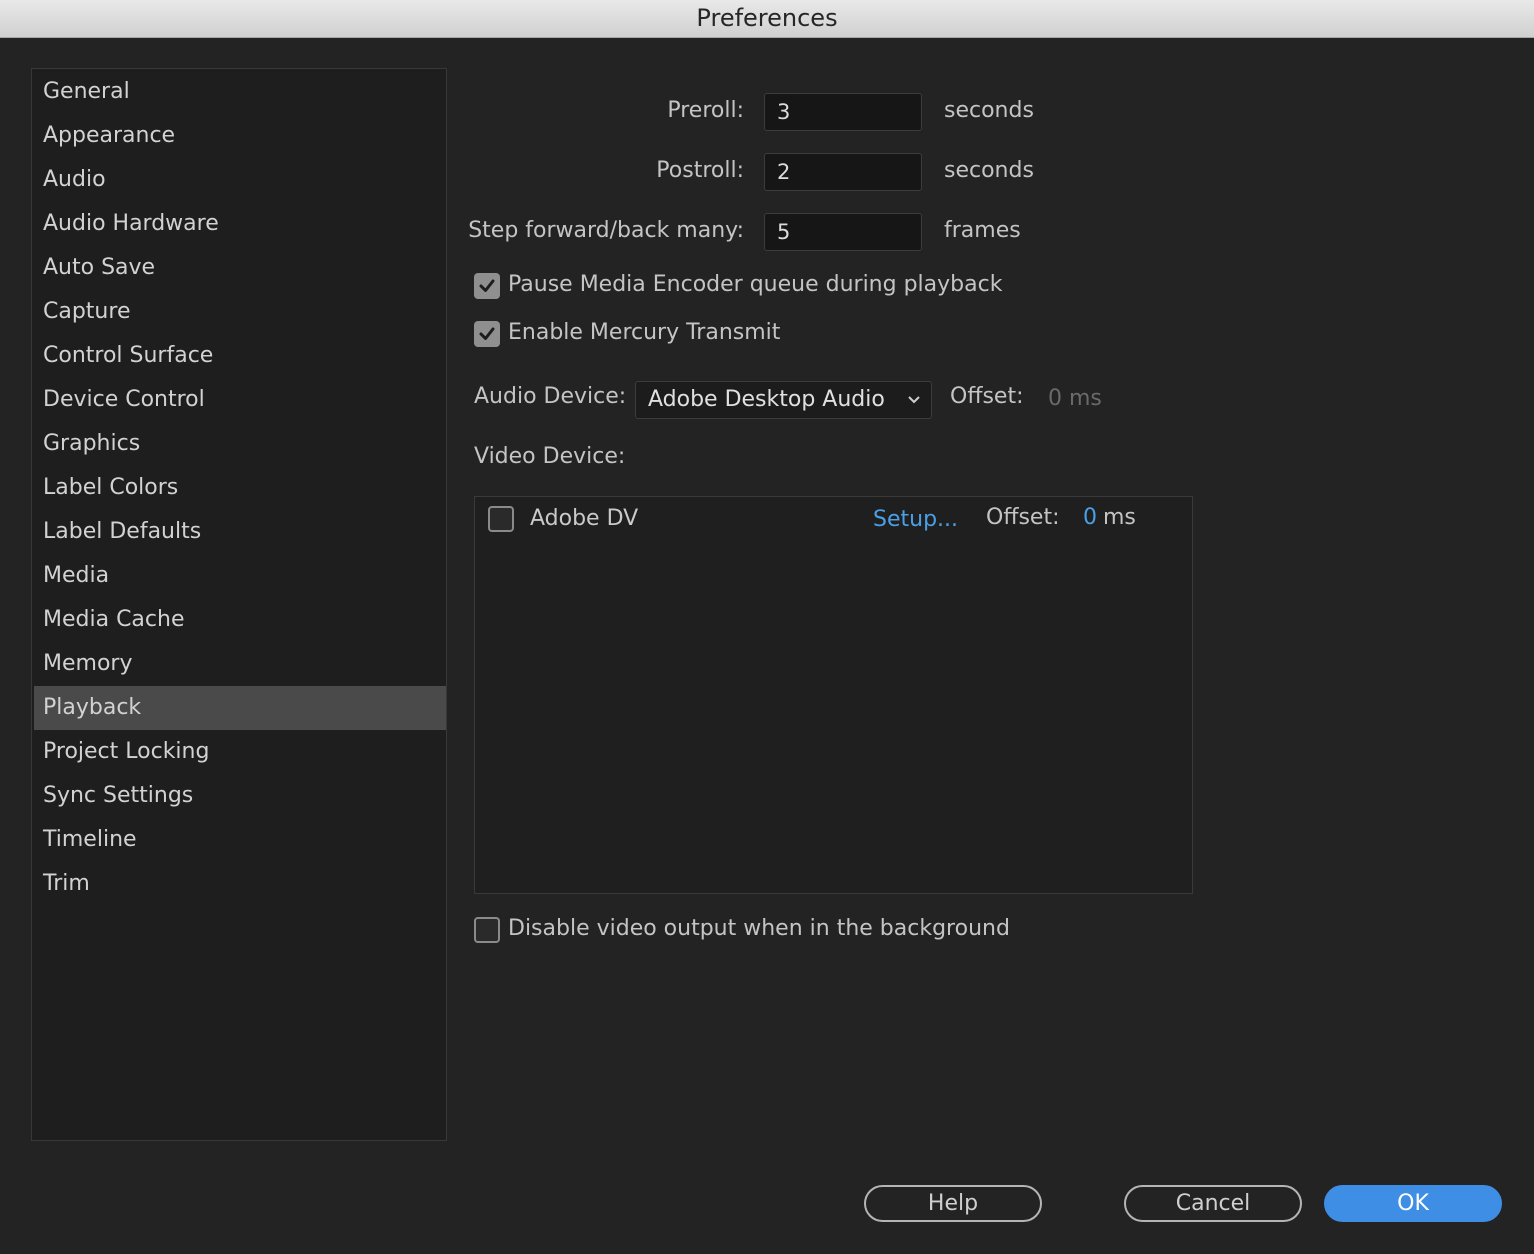 Image resolution: width=1534 pixels, height=1254 pixels. Describe the element at coordinates (240, 488) in the screenshot. I see `sidebar-item-label-colors: Label Colors` at that location.